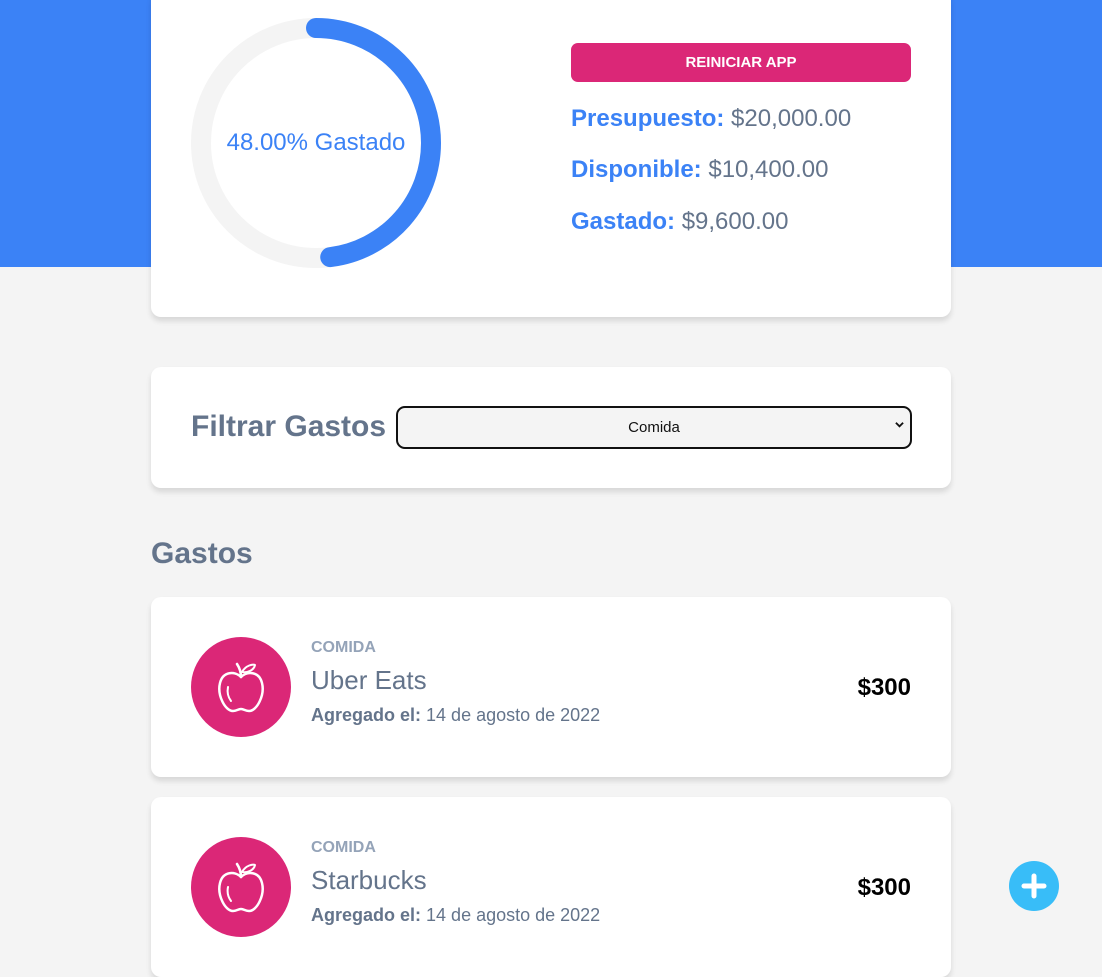  I want to click on filter-select: Comida, so click(654, 427).